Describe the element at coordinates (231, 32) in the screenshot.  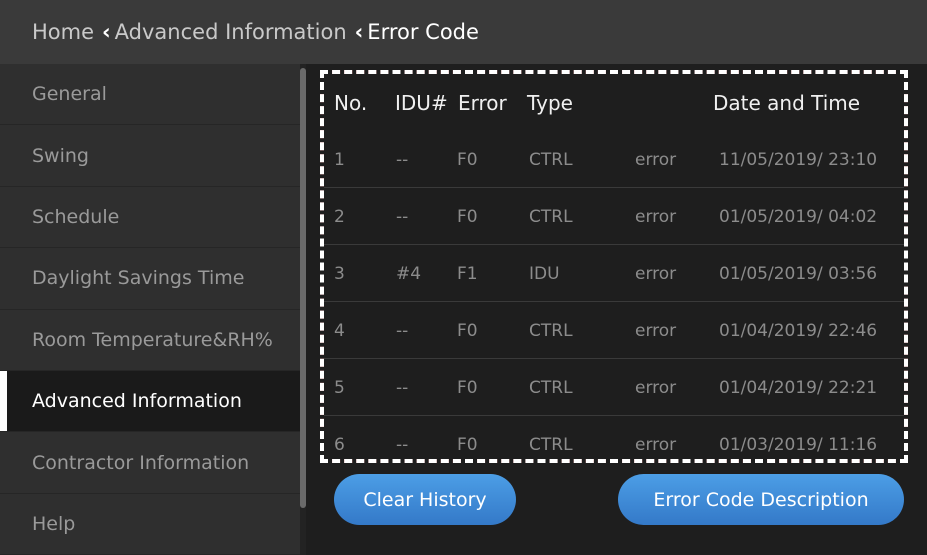
I see `breadcrumb-advanced-information: Advanced Information` at that location.